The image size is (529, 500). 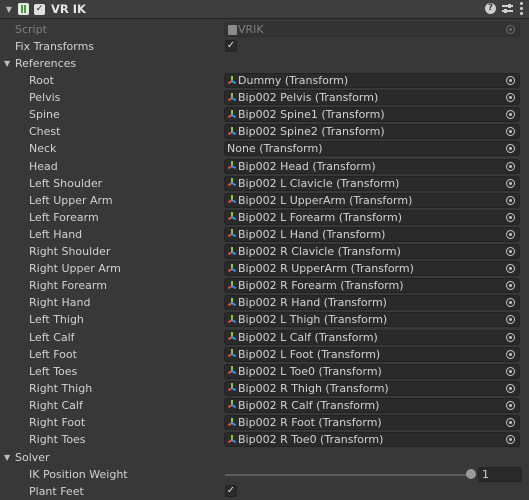 What do you see at coordinates (521, 8) in the screenshot?
I see `more-options-icon` at bounding box center [521, 8].